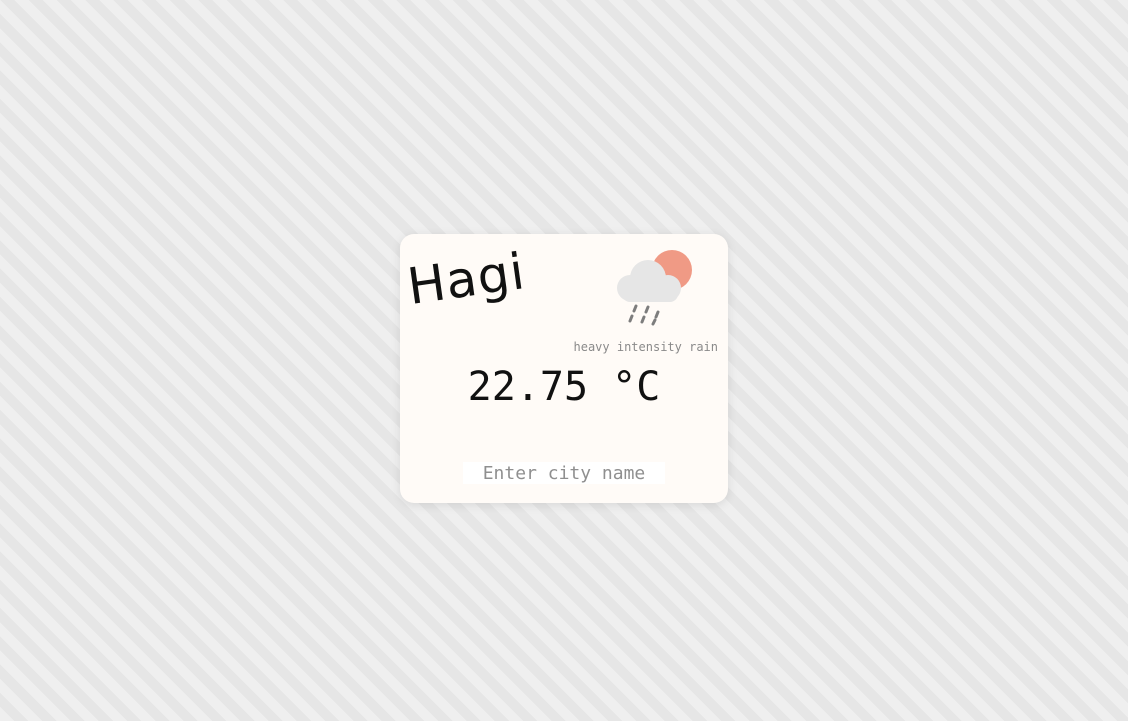  Describe the element at coordinates (564, 387) in the screenshot. I see `temperature-value: 22.75 °C` at that location.